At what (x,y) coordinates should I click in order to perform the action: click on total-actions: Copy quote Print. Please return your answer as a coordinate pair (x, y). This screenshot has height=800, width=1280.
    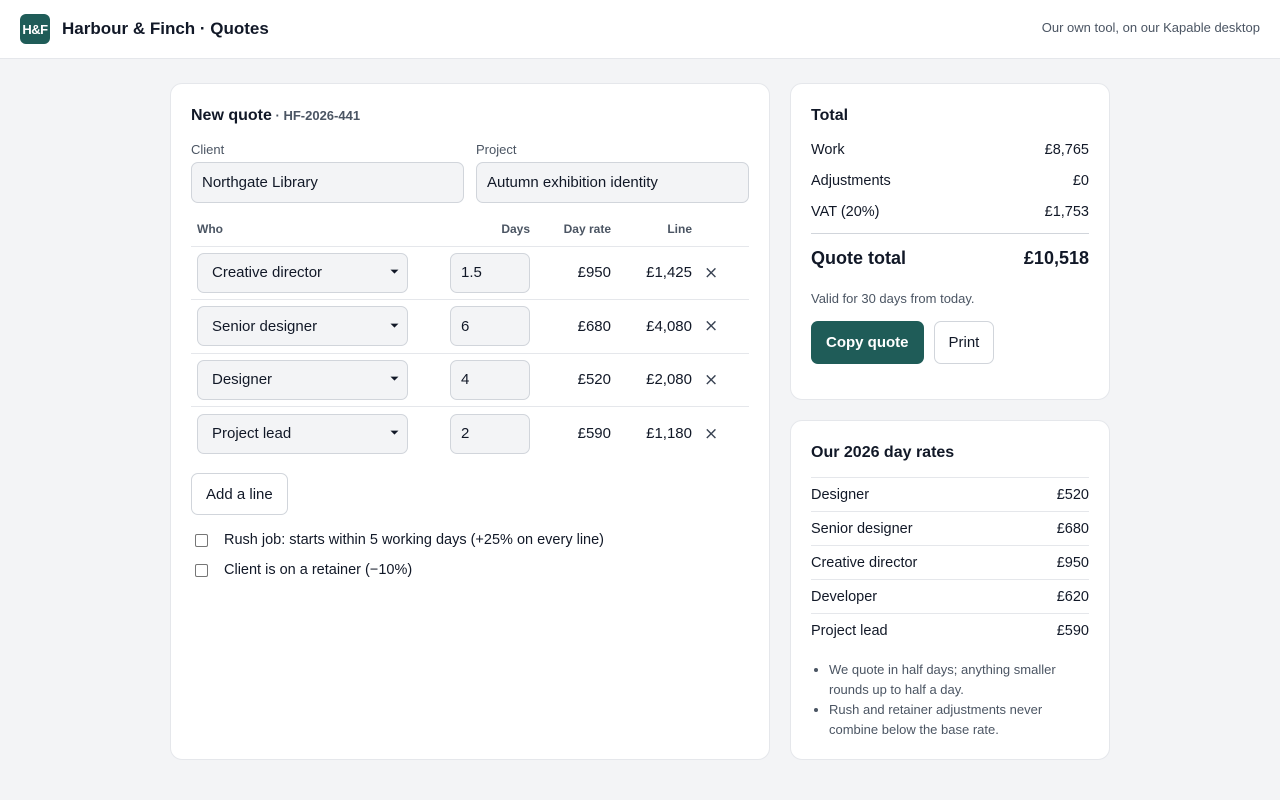
    Looking at the image, I should click on (950, 342).